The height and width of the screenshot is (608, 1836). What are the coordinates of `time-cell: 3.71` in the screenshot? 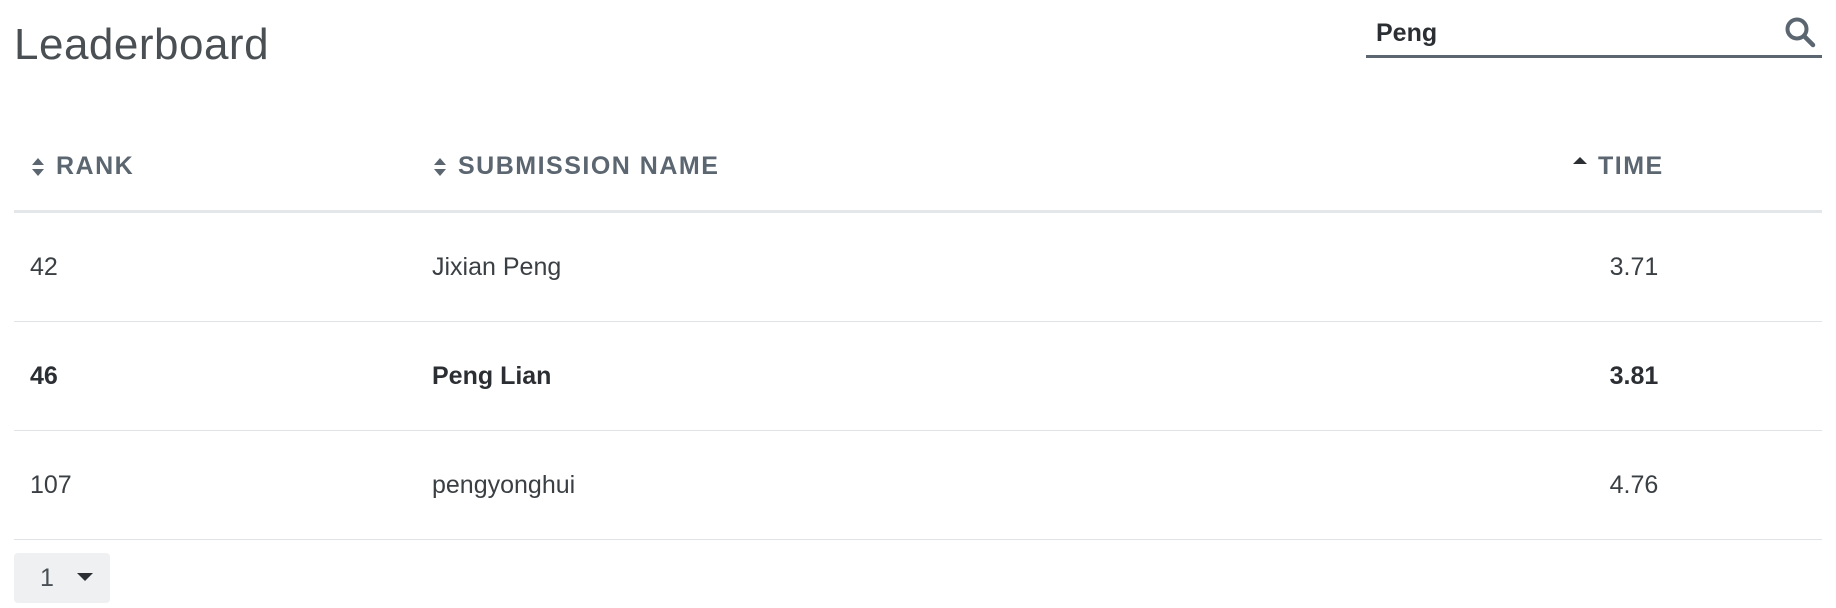 It's located at (1634, 267).